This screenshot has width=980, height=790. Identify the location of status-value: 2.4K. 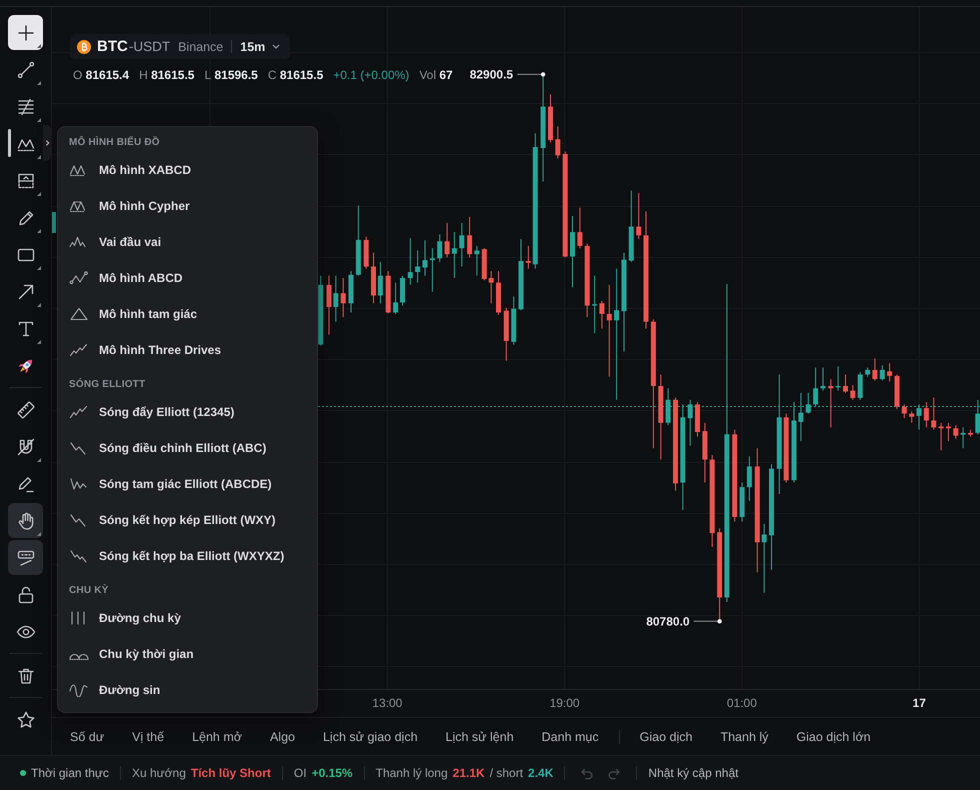
(541, 773).